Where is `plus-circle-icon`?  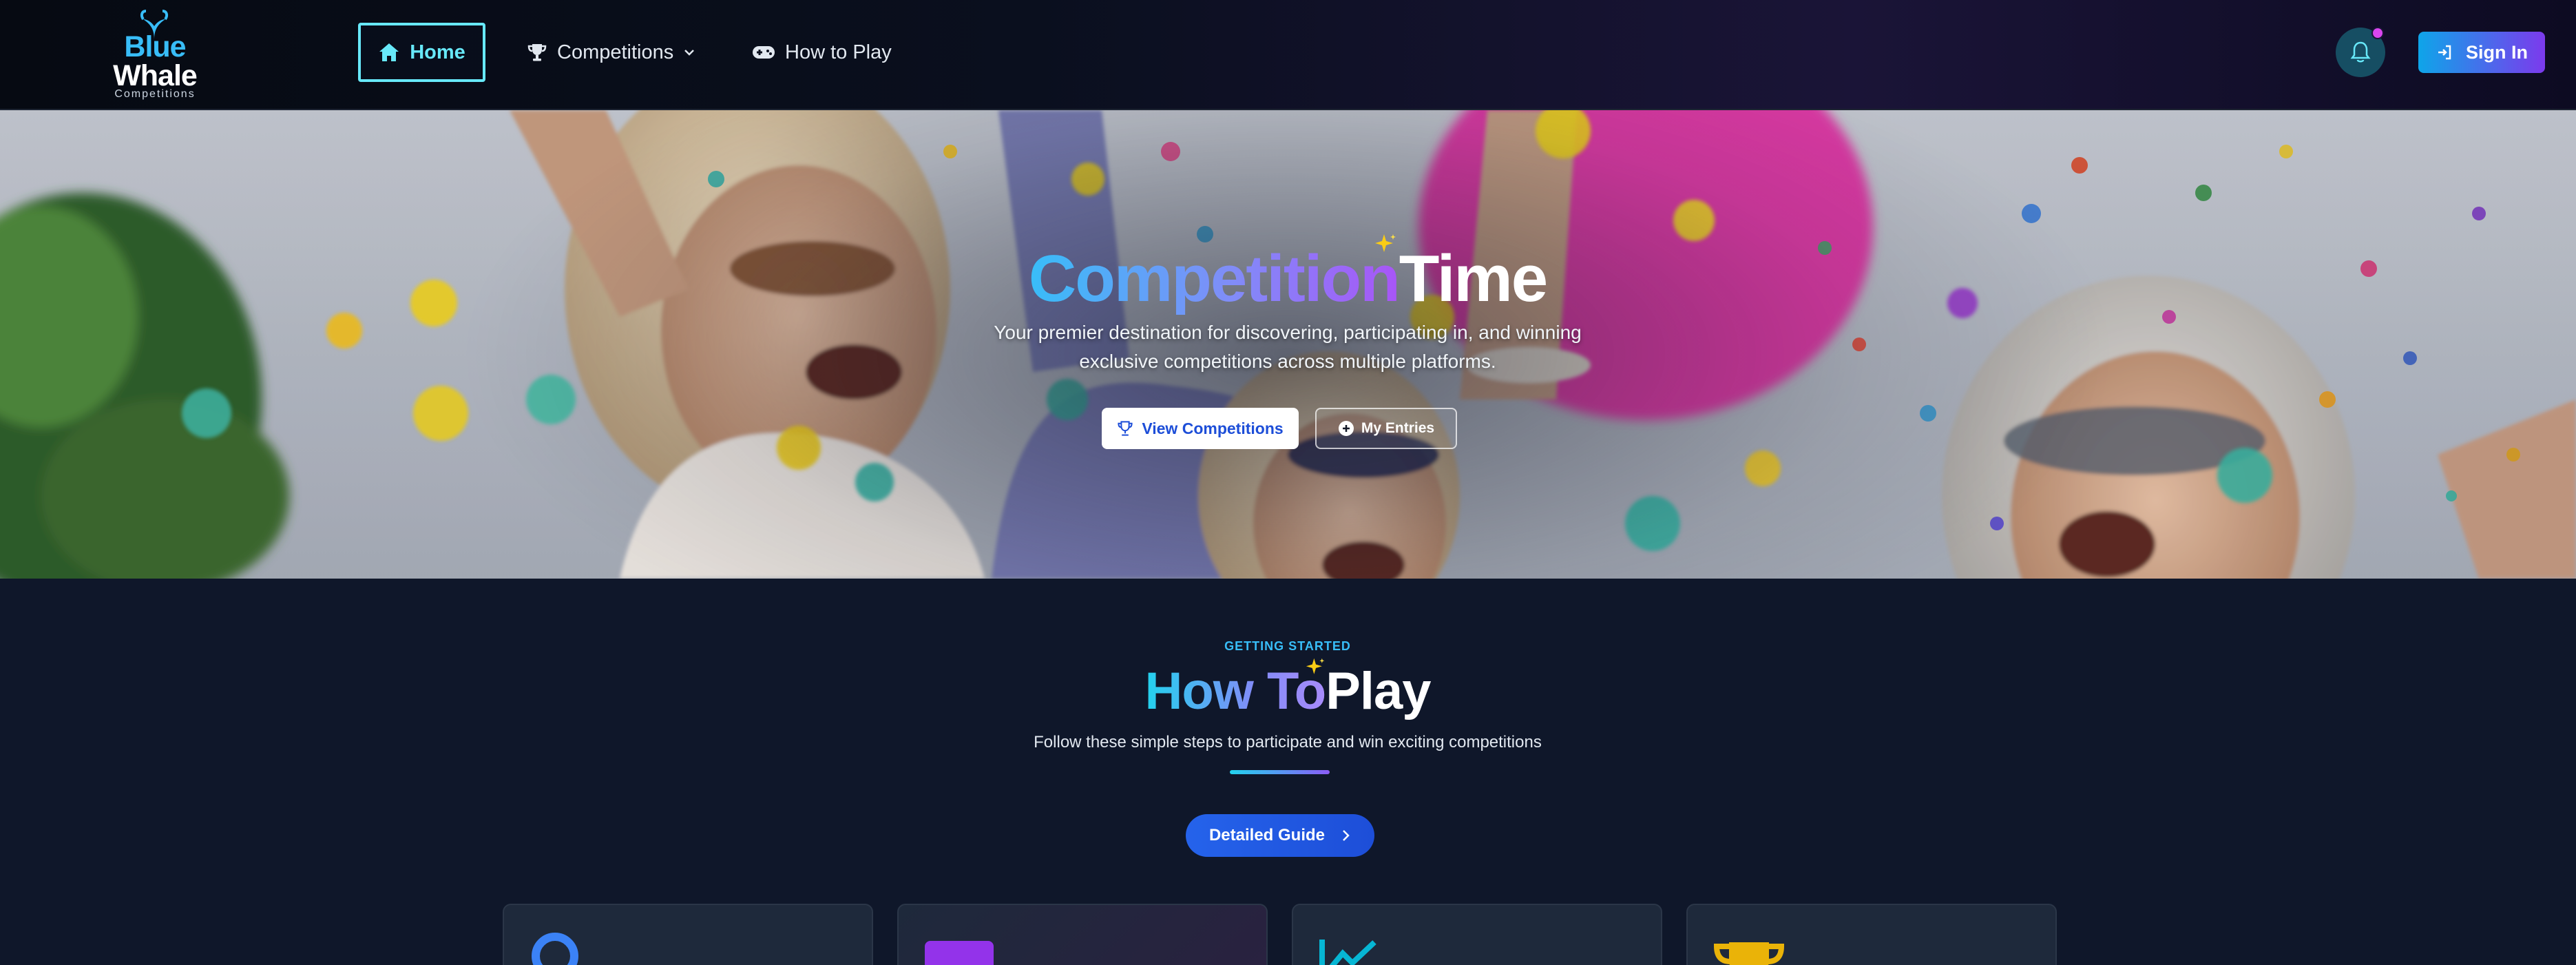 plus-circle-icon is located at coordinates (1346, 428).